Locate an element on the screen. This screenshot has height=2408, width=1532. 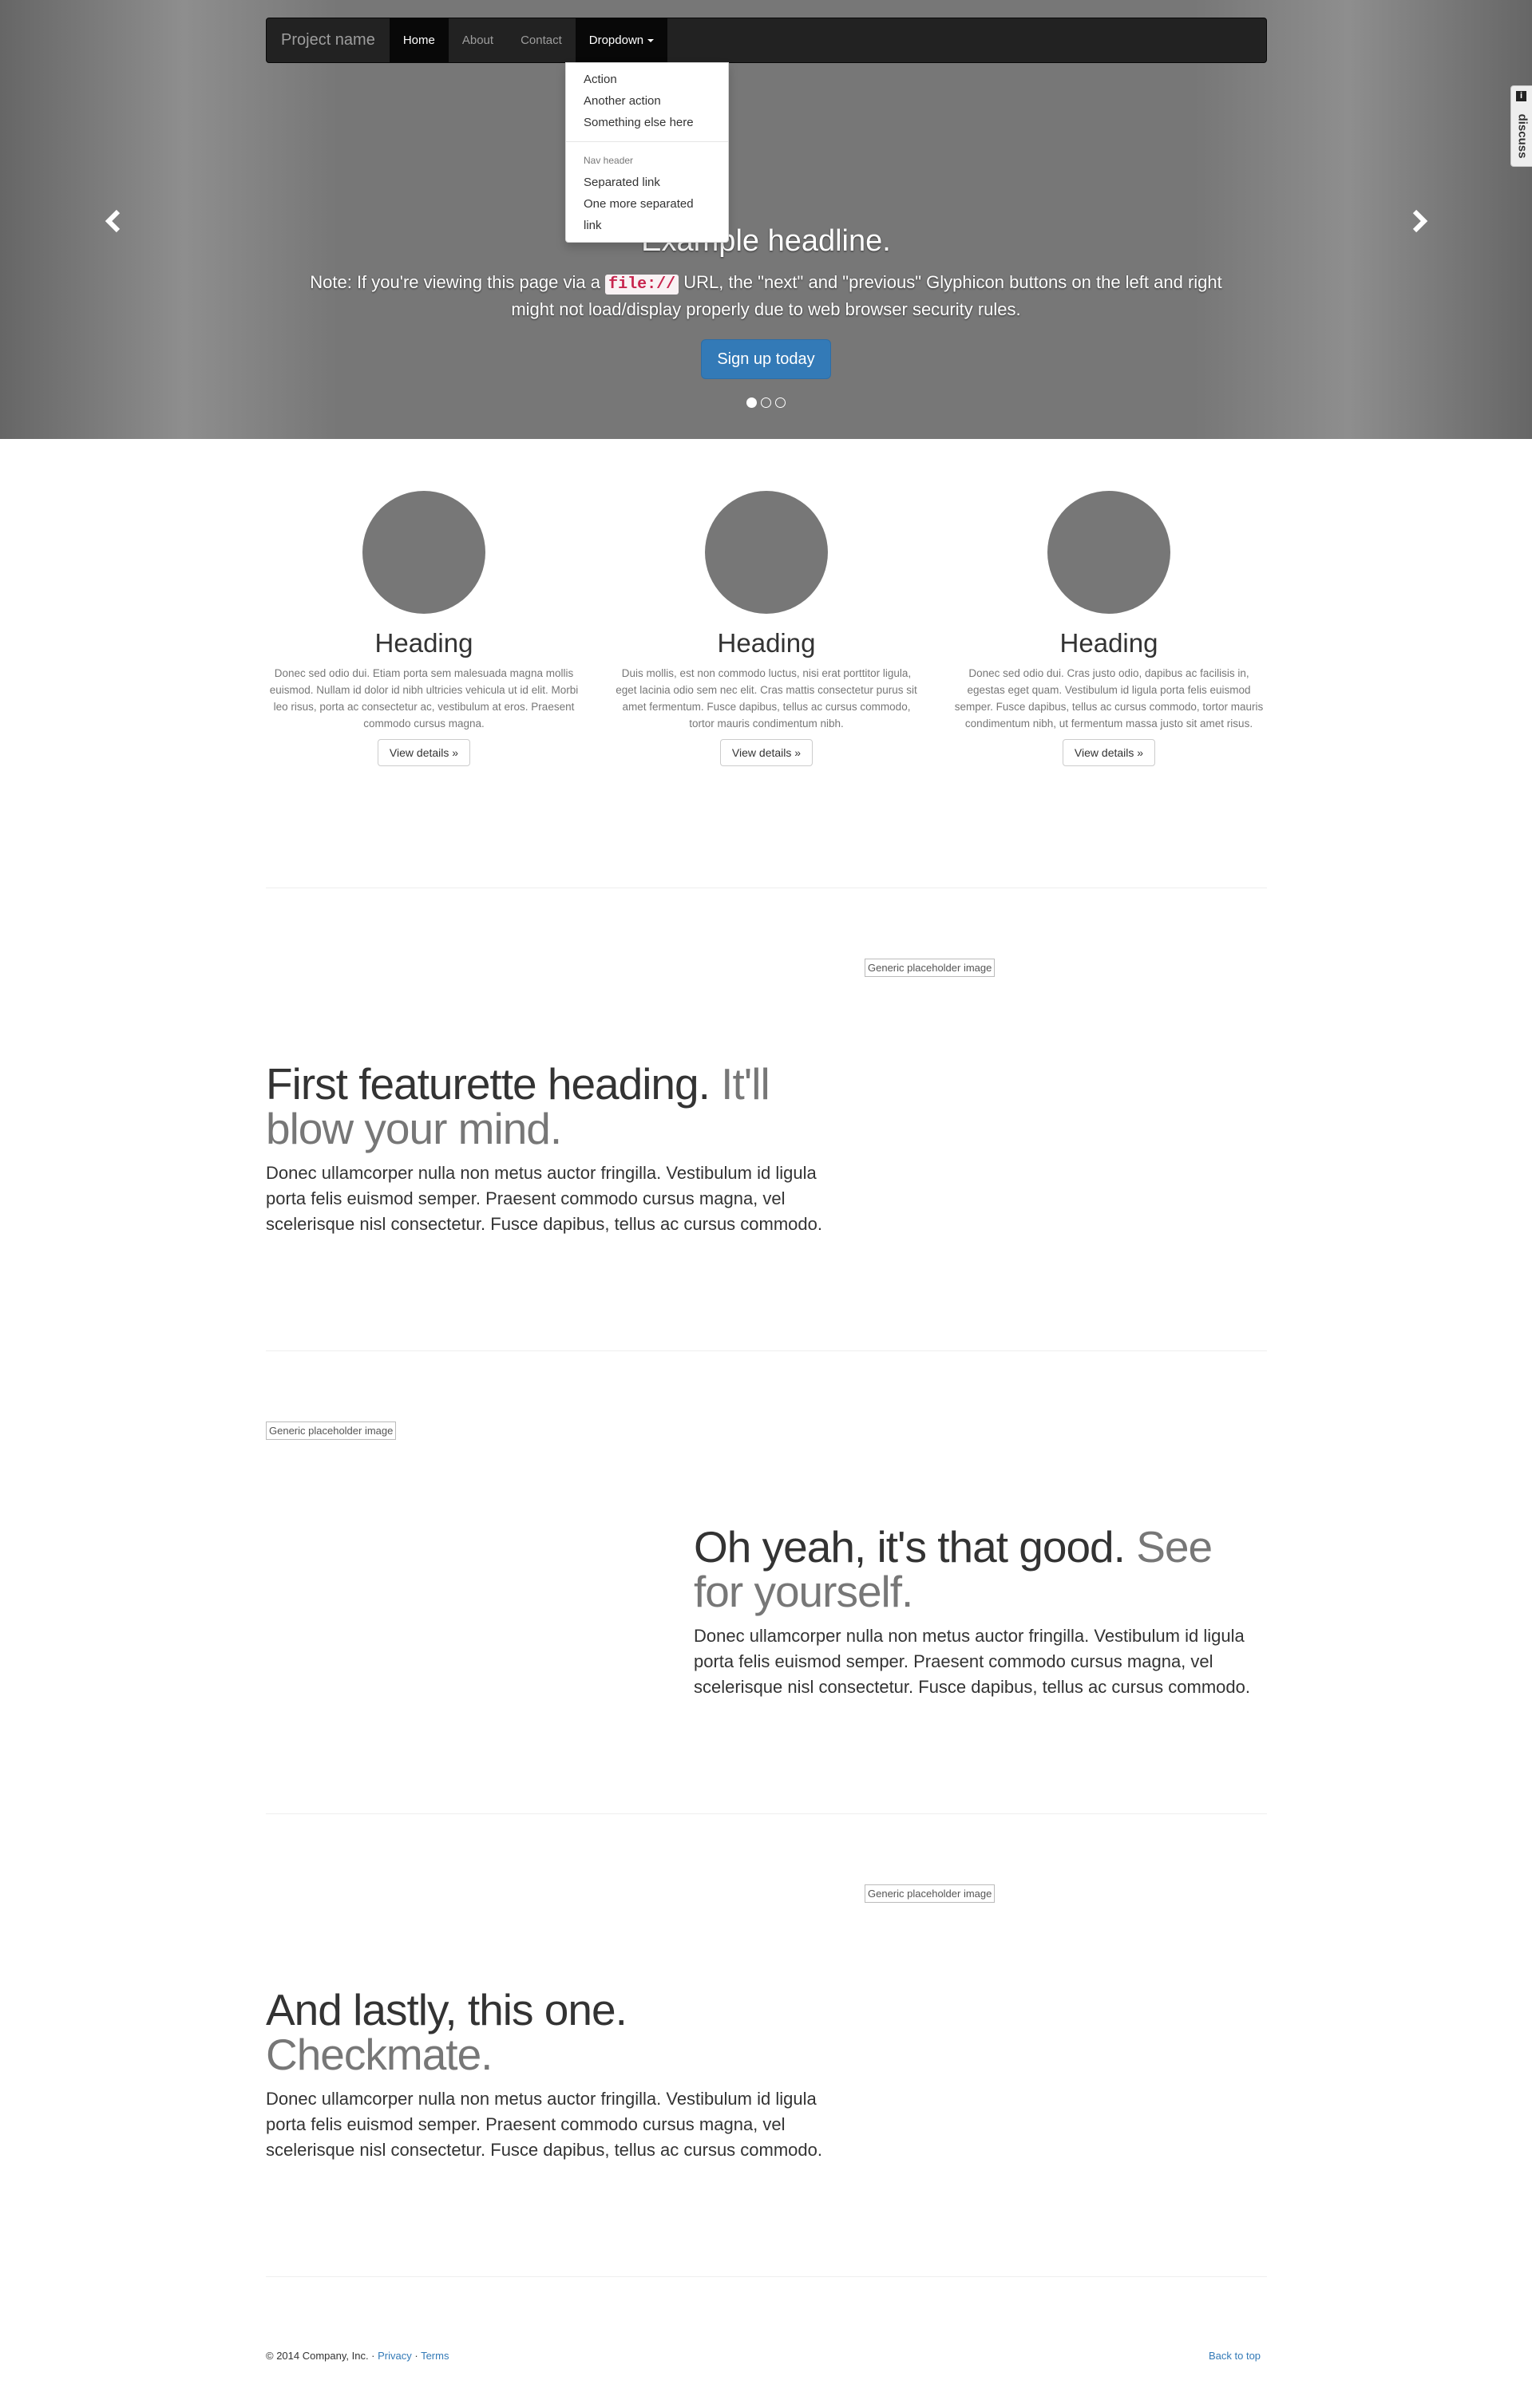
footer-copyright: © 2014 Company, Inc. · Privacy · Terms is located at coordinates (357, 2356).